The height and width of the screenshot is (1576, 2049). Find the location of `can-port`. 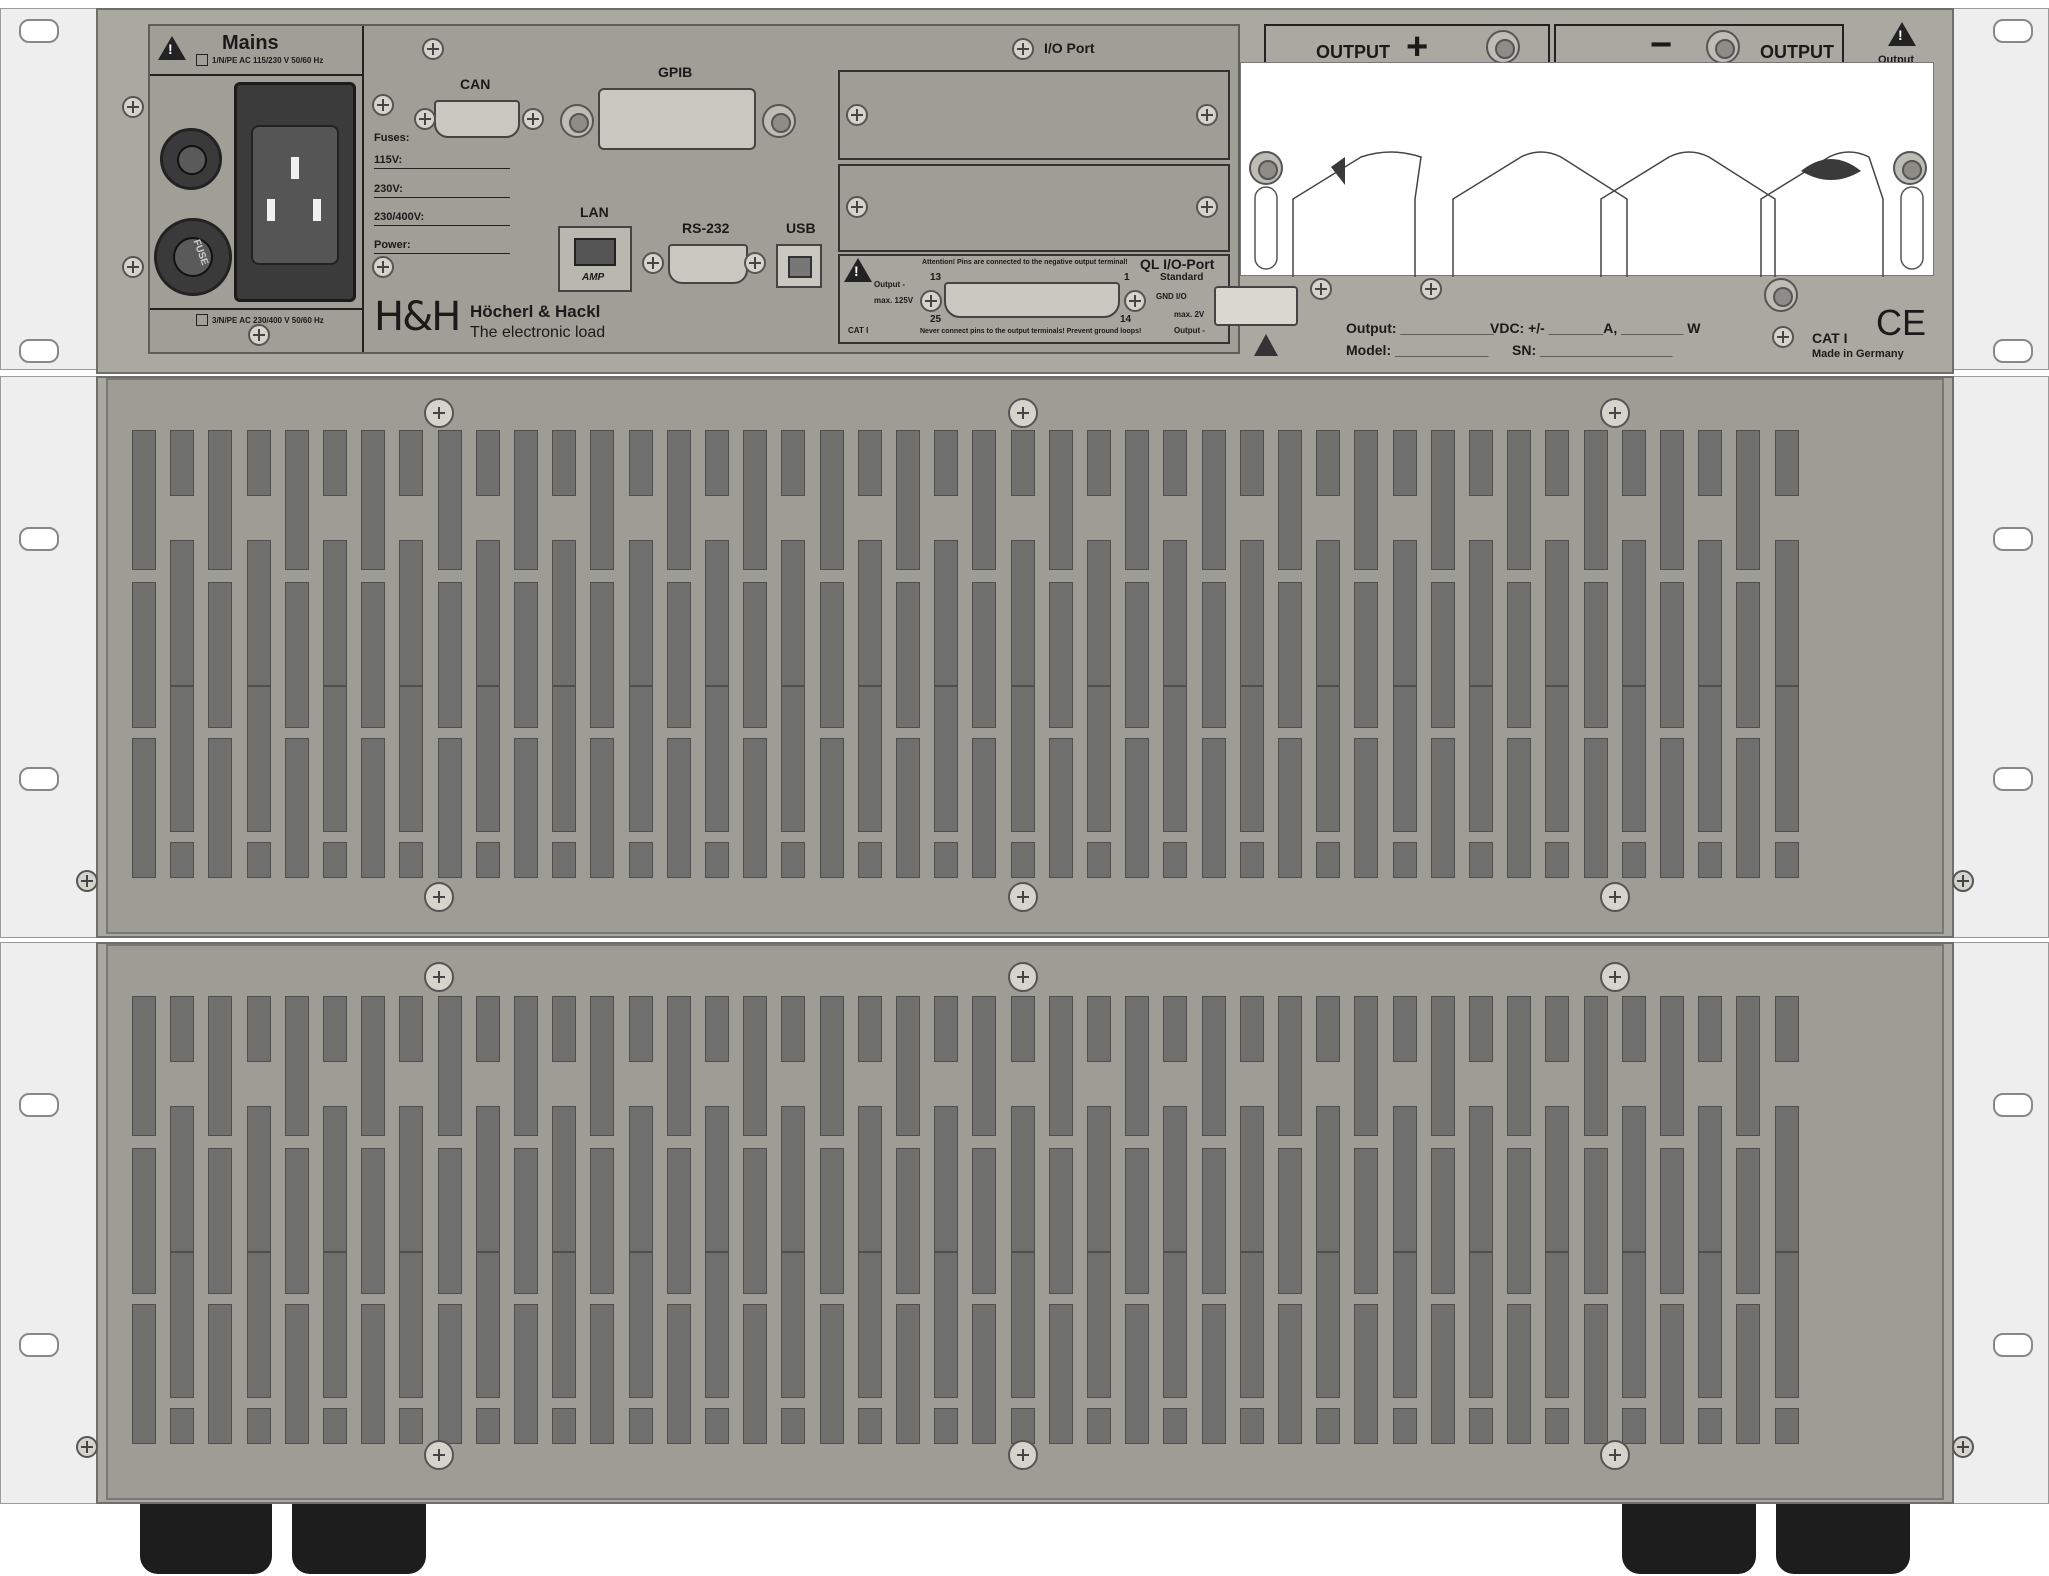

can-port is located at coordinates (477, 119).